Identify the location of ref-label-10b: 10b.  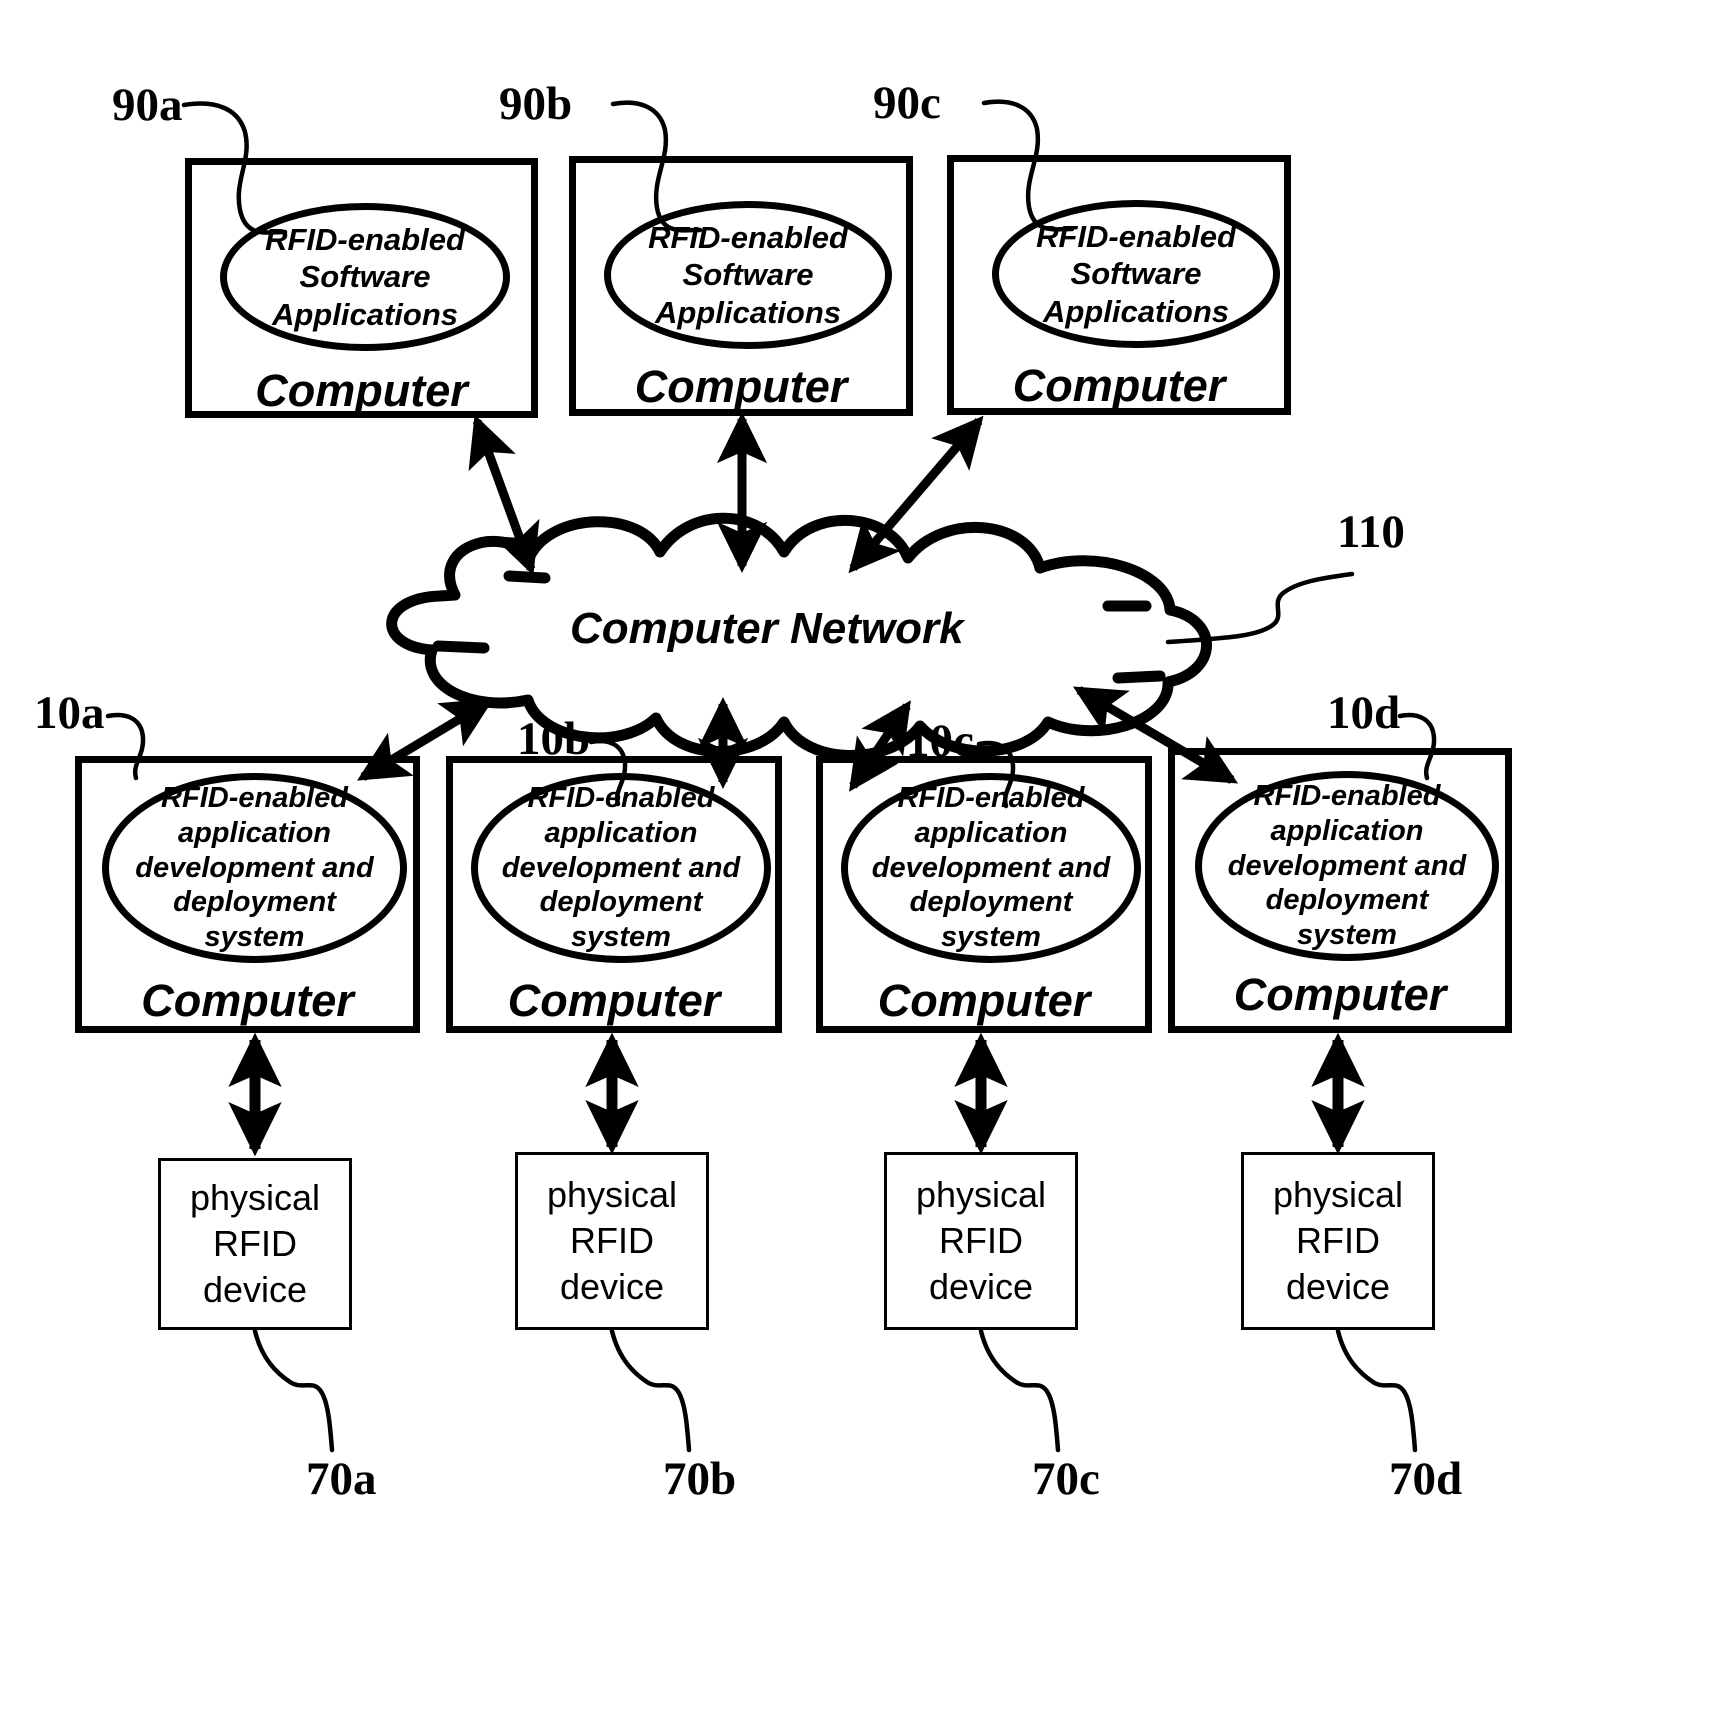
(554, 739).